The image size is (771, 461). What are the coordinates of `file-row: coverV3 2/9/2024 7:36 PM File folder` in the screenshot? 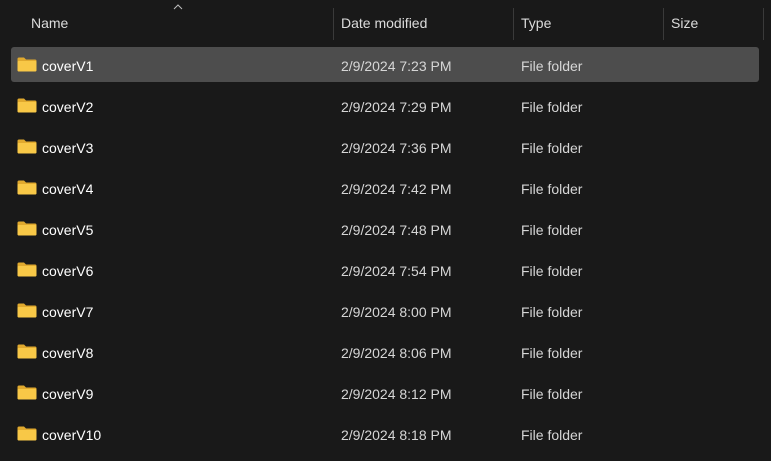 It's located at (385, 146).